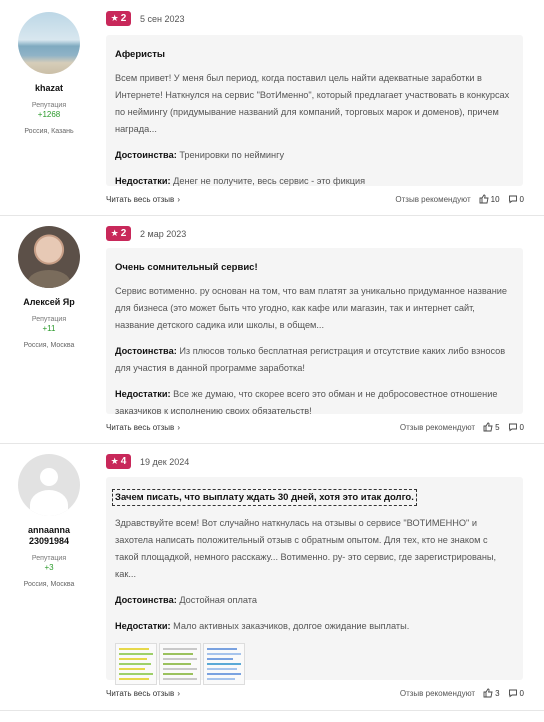 This screenshot has width=544, height=722. What do you see at coordinates (497, 427) in the screenshot?
I see `likes-count: 5` at bounding box center [497, 427].